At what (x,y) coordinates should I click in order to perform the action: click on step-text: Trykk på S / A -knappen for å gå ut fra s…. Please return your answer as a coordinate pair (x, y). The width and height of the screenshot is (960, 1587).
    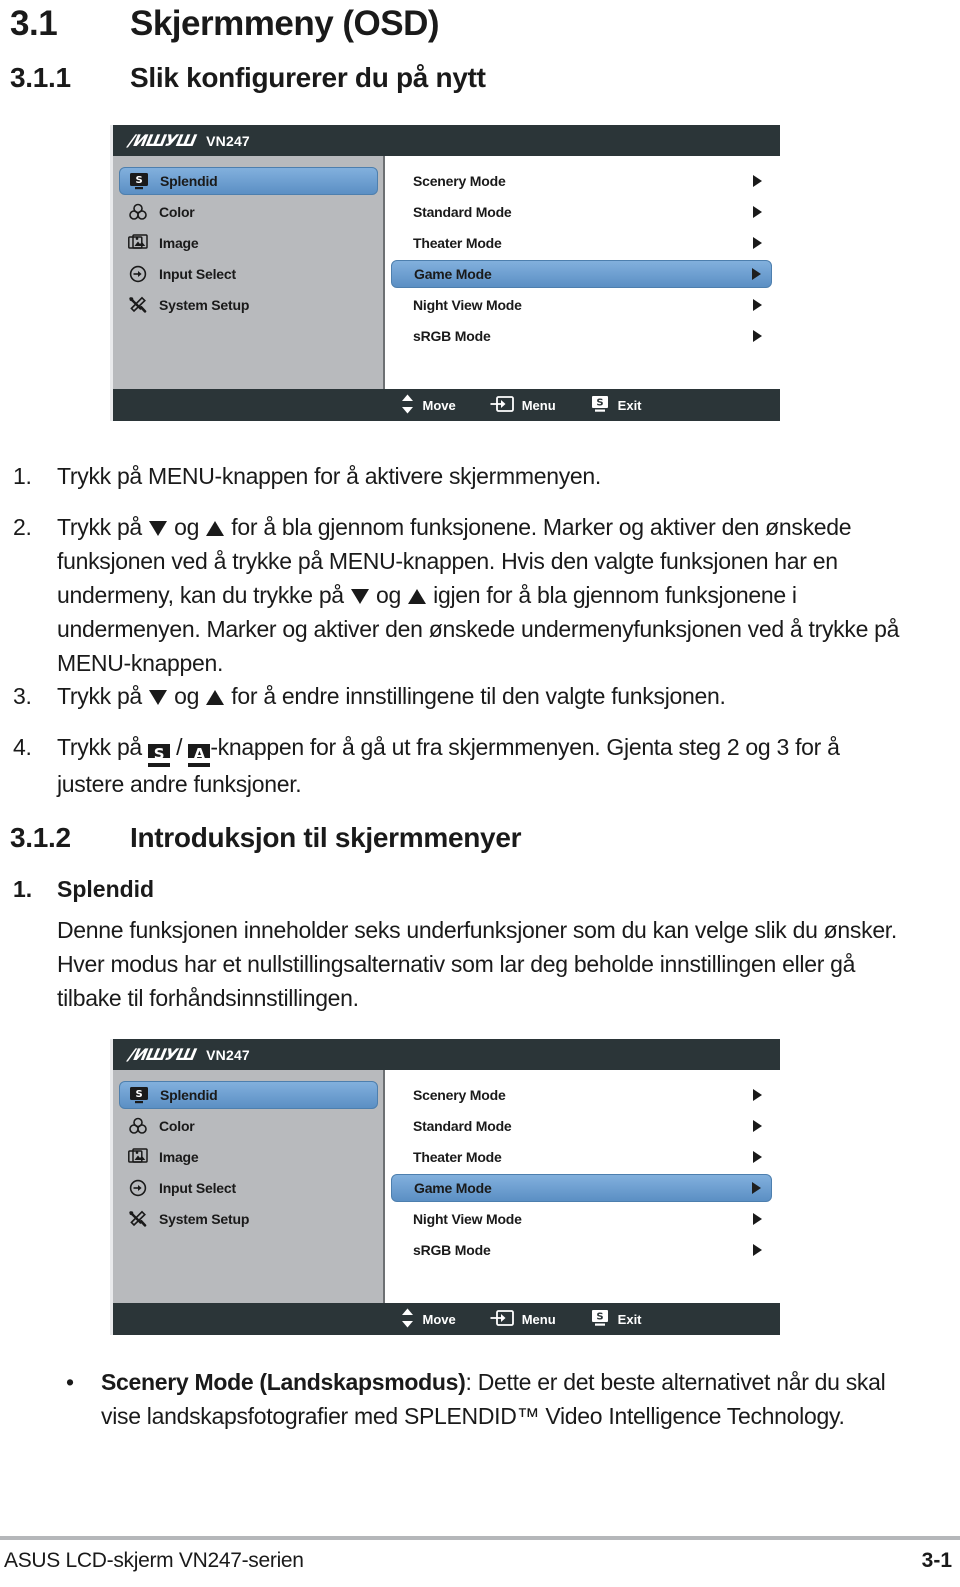
    Looking at the image, I should click on (448, 765).